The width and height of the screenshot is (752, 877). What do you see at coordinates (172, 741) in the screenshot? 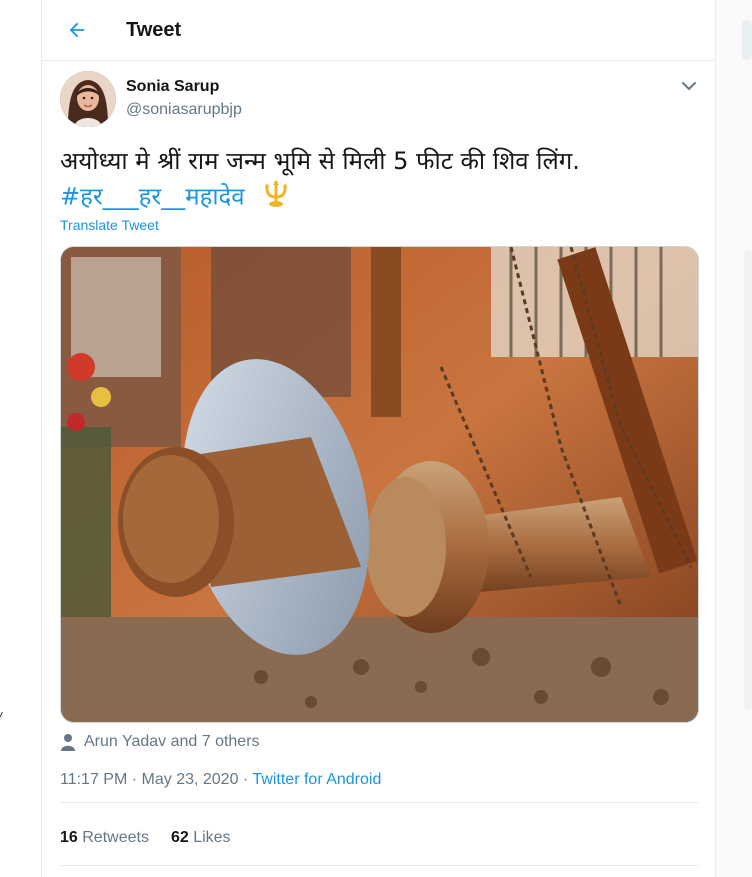
I see `liked-by-text: Arun Yadav and 7 others` at bounding box center [172, 741].